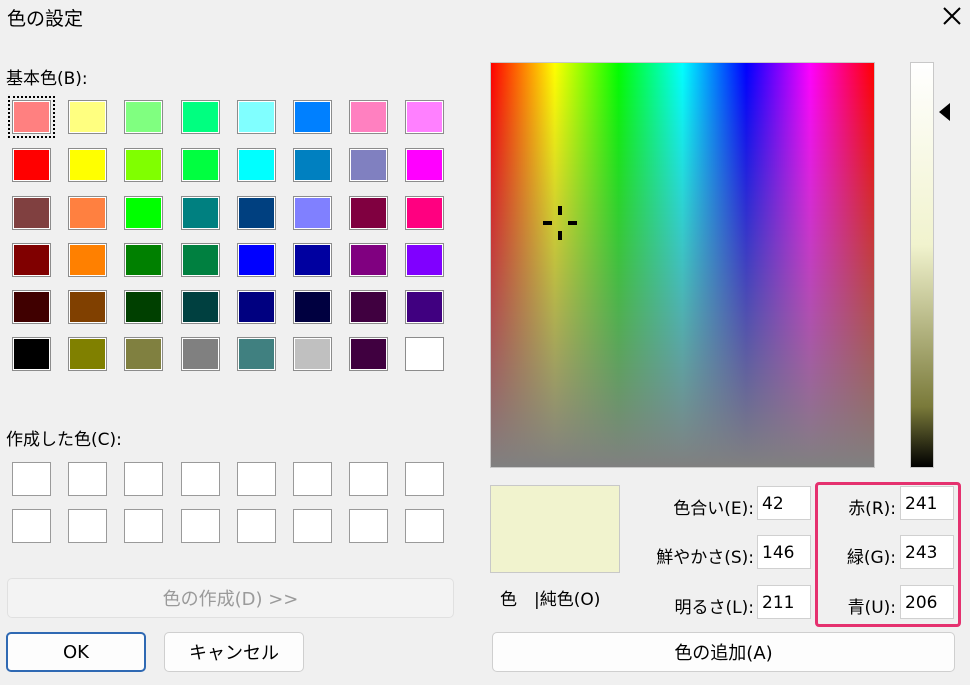  Describe the element at coordinates (705, 558) in the screenshot. I see `saturation-label: 鮮やかさ(S):` at that location.